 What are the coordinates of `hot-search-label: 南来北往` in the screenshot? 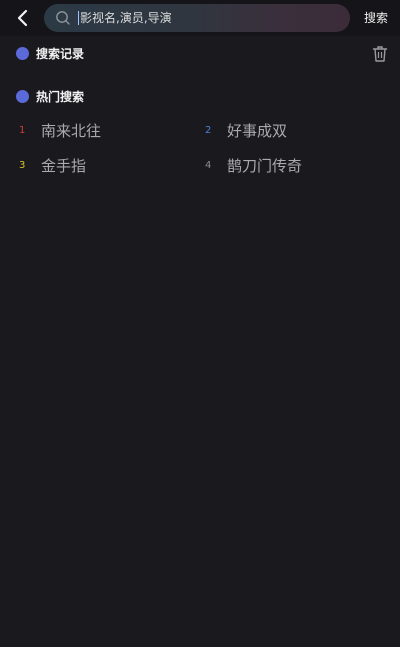 It's located at (71, 130).